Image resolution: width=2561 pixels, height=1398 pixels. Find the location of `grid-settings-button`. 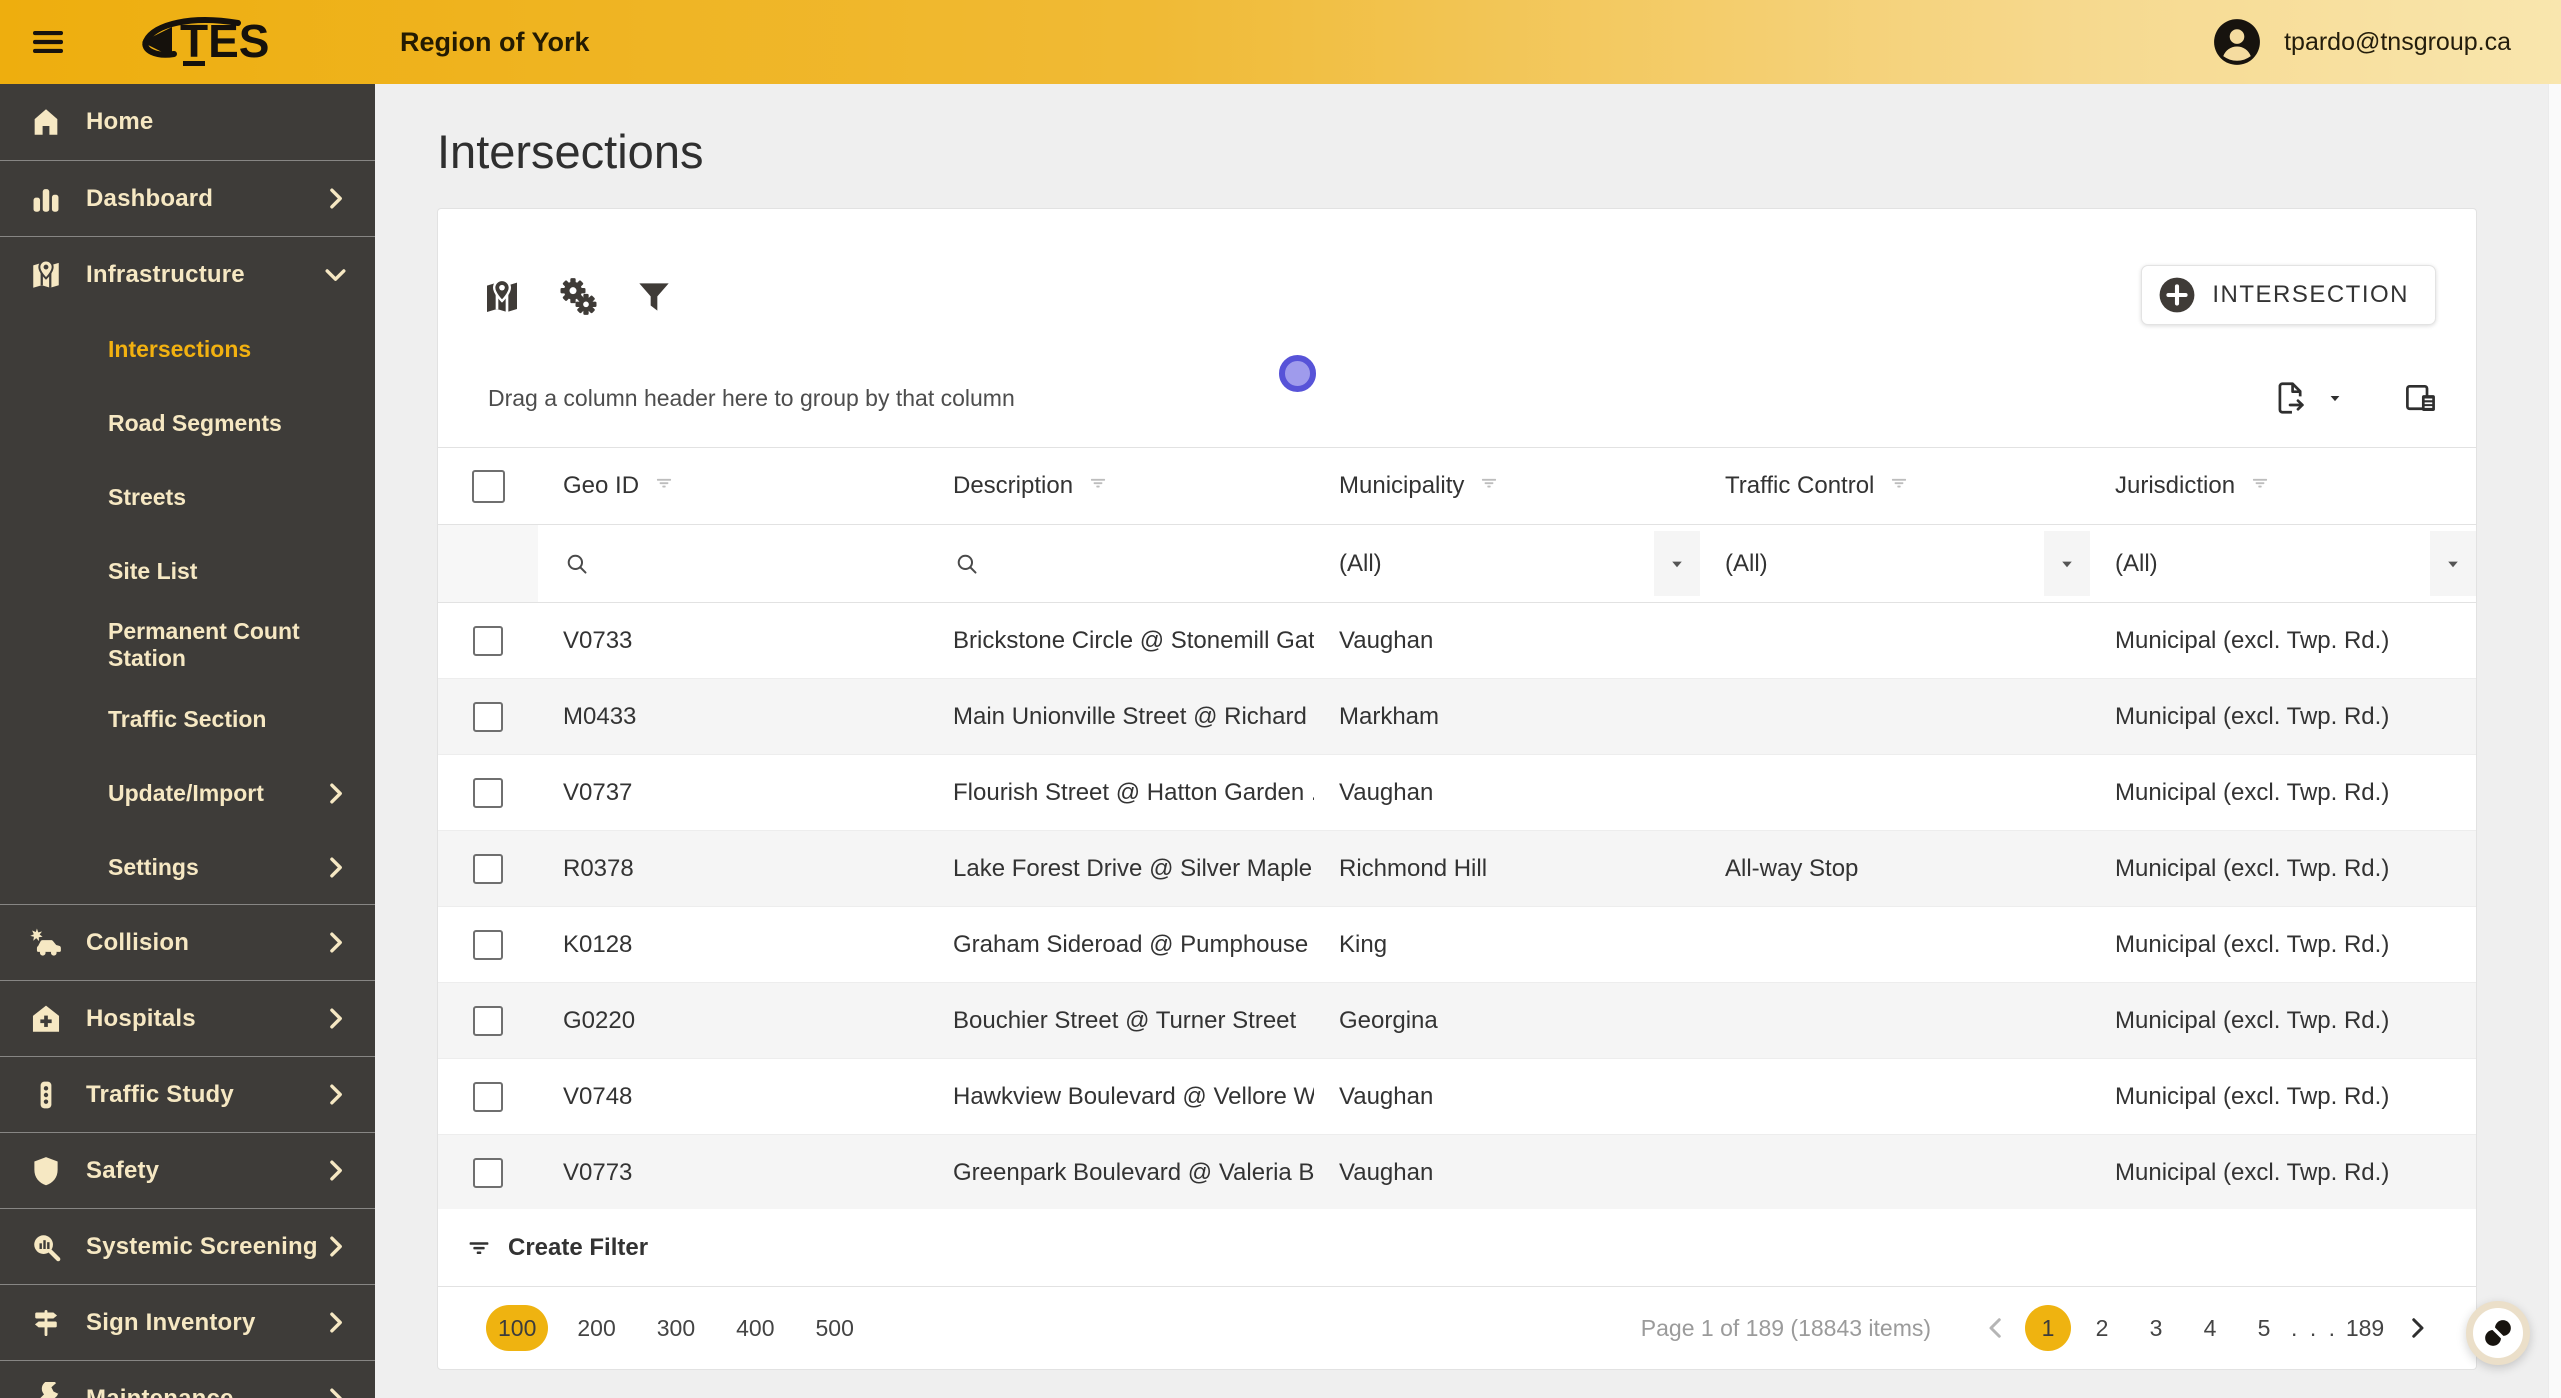

grid-settings-button is located at coordinates (578, 297).